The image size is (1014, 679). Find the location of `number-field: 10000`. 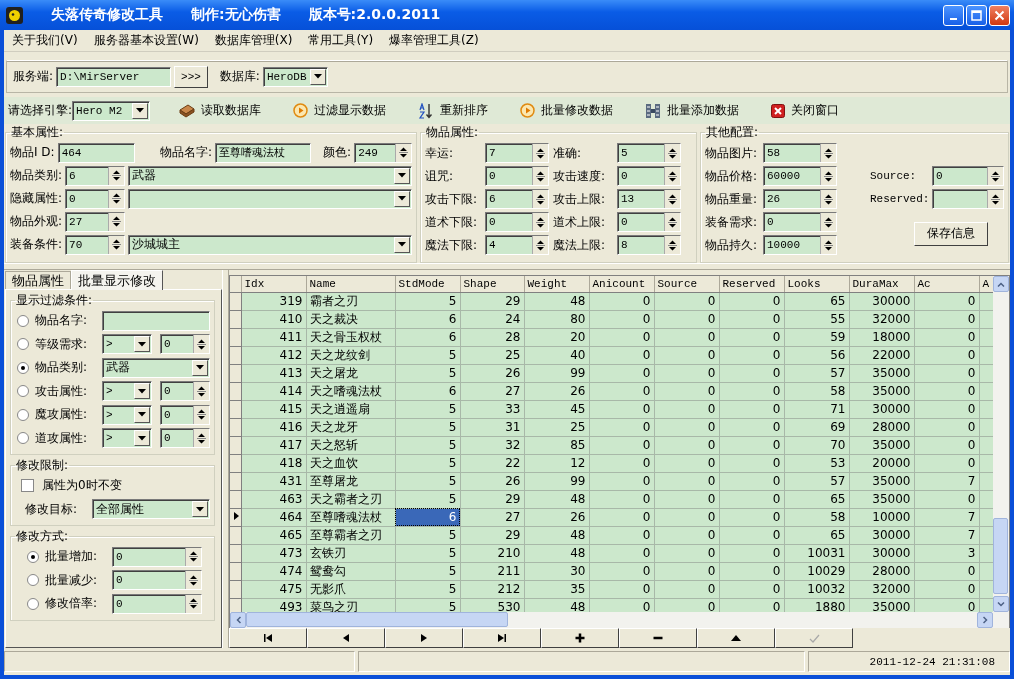

number-field: 10000 is located at coordinates (800, 245).